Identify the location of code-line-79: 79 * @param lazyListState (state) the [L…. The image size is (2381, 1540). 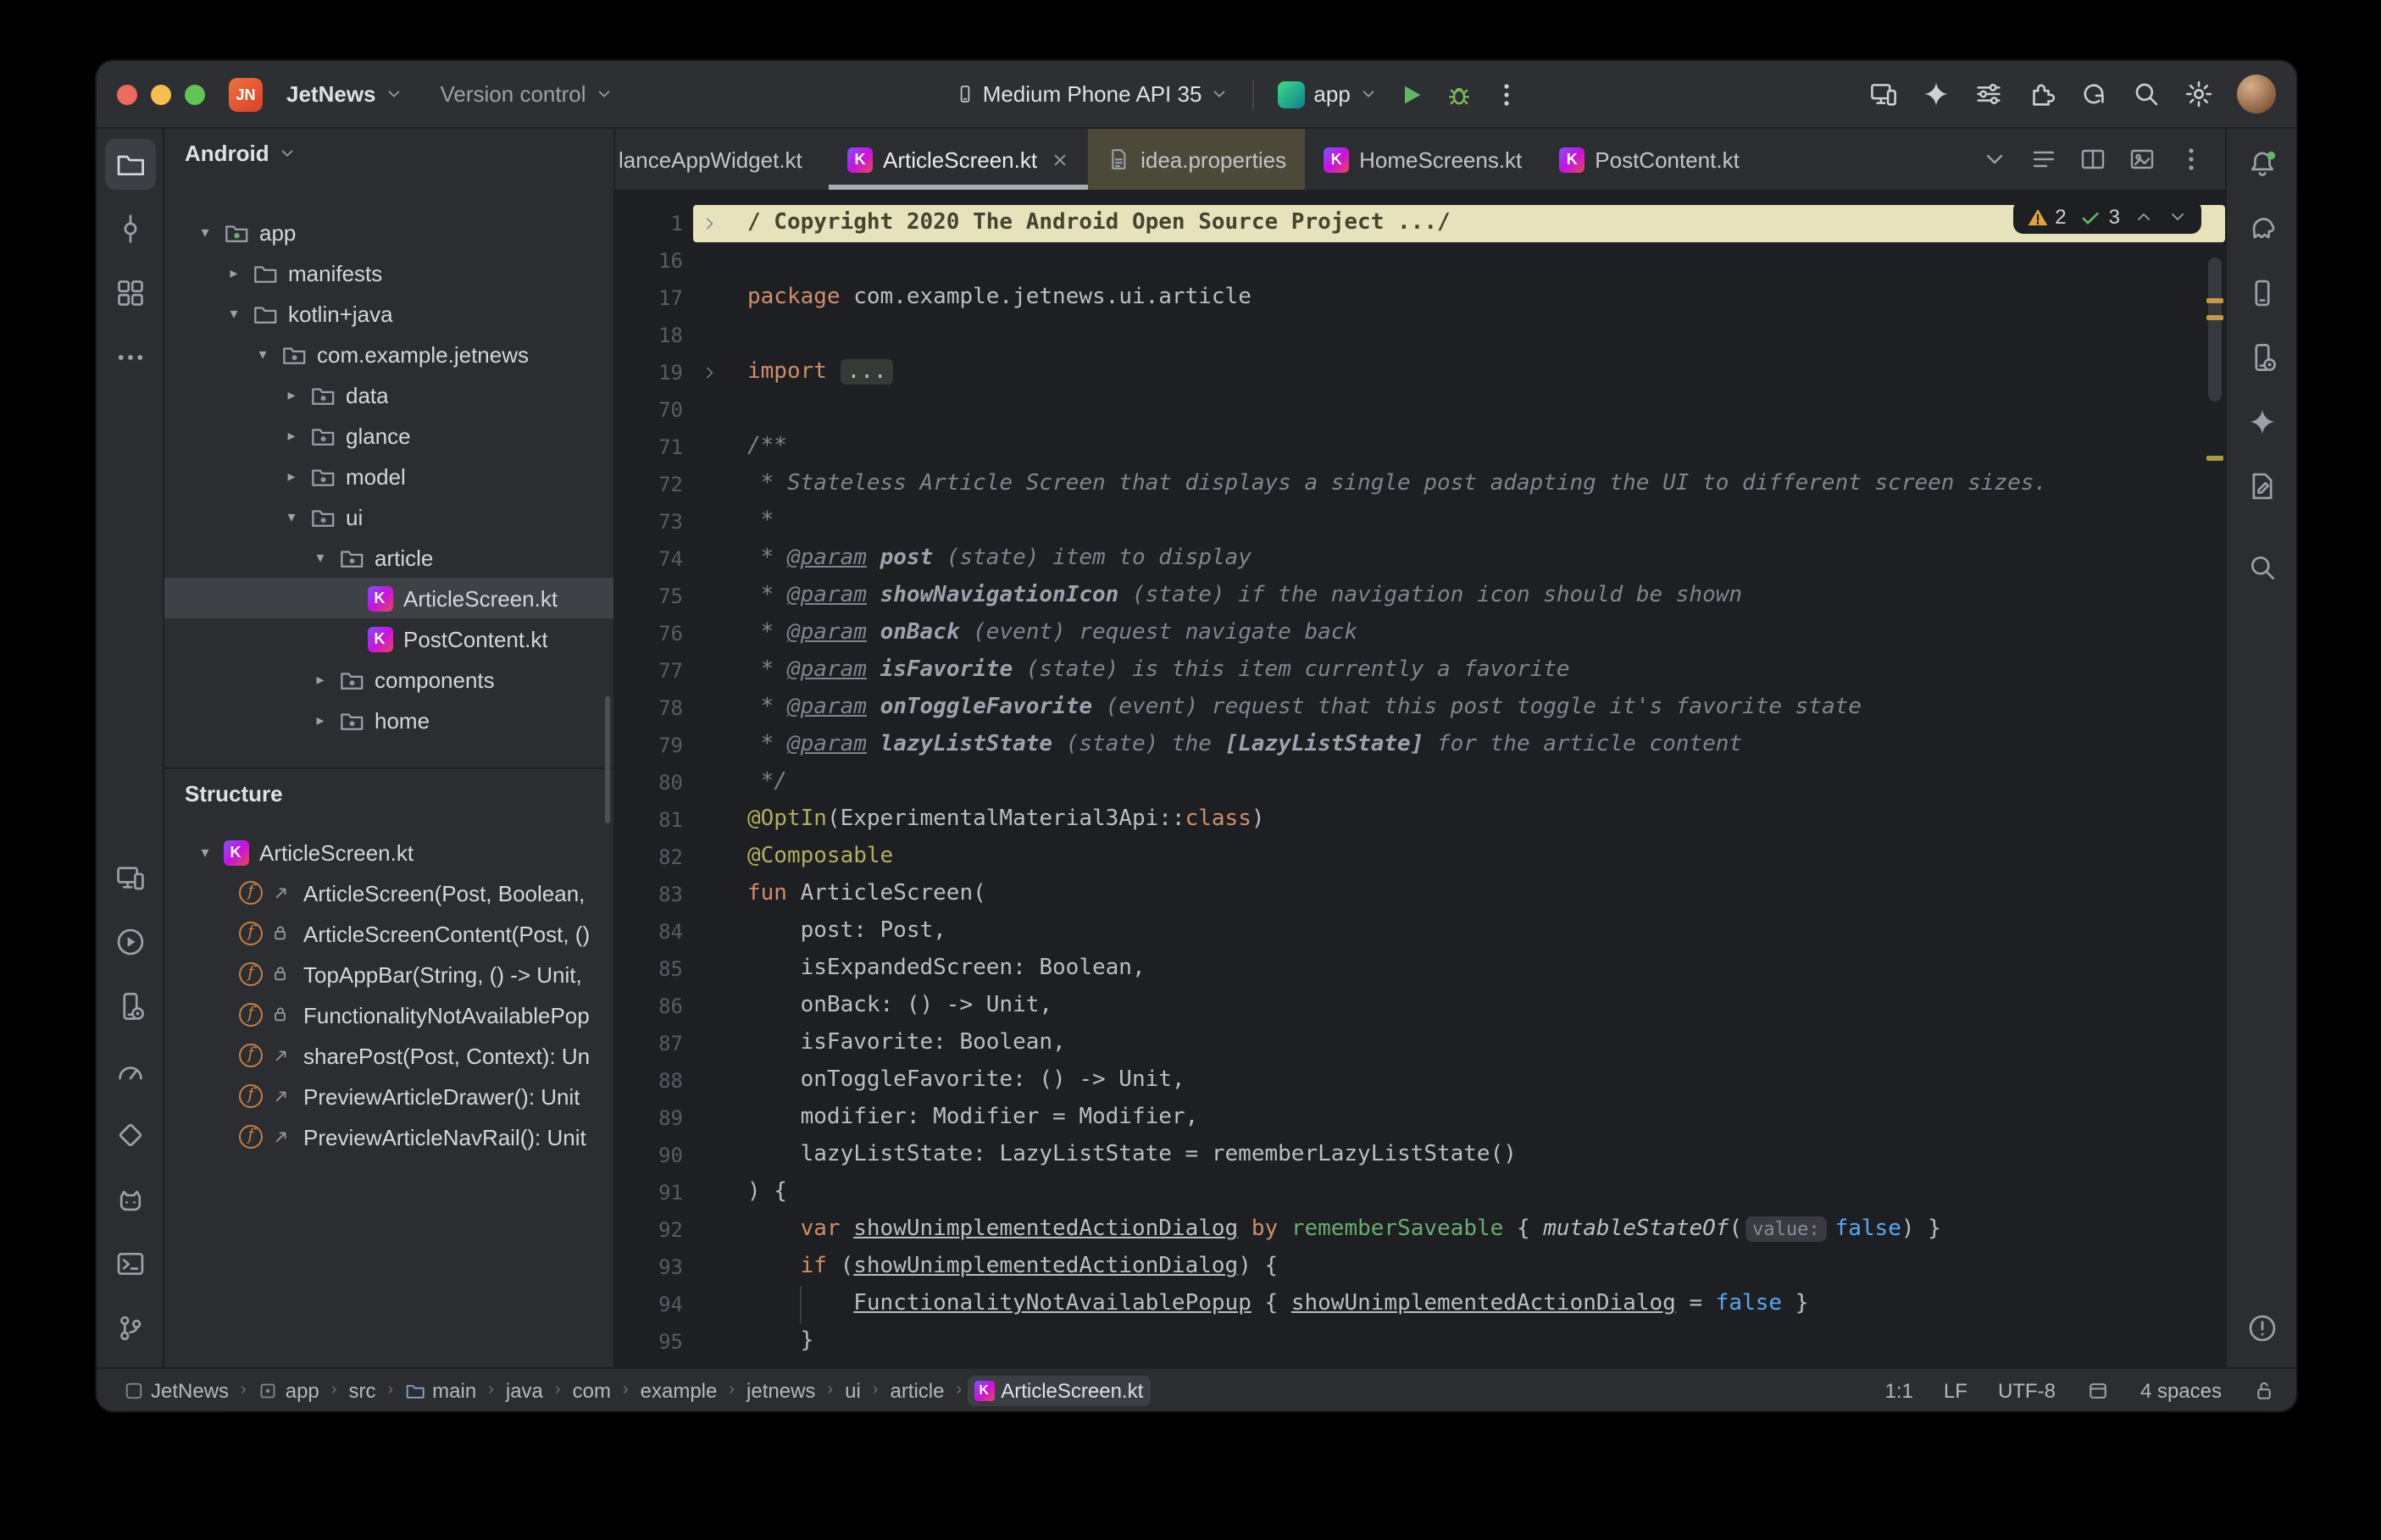
(1420, 745).